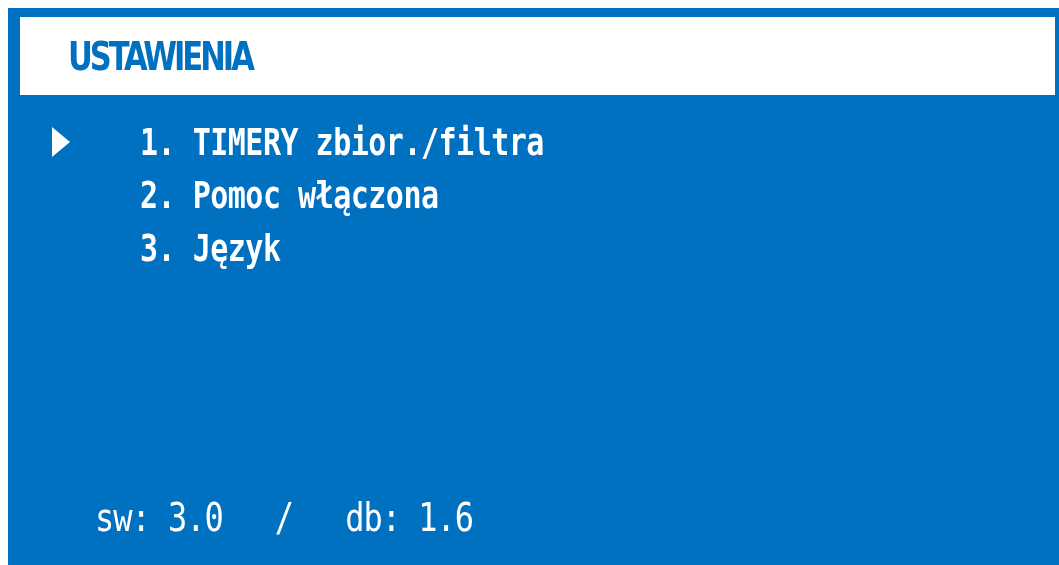 This screenshot has width=1059, height=565. I want to click on menu-item: 2. Pomoc włączona, so click(289, 194).